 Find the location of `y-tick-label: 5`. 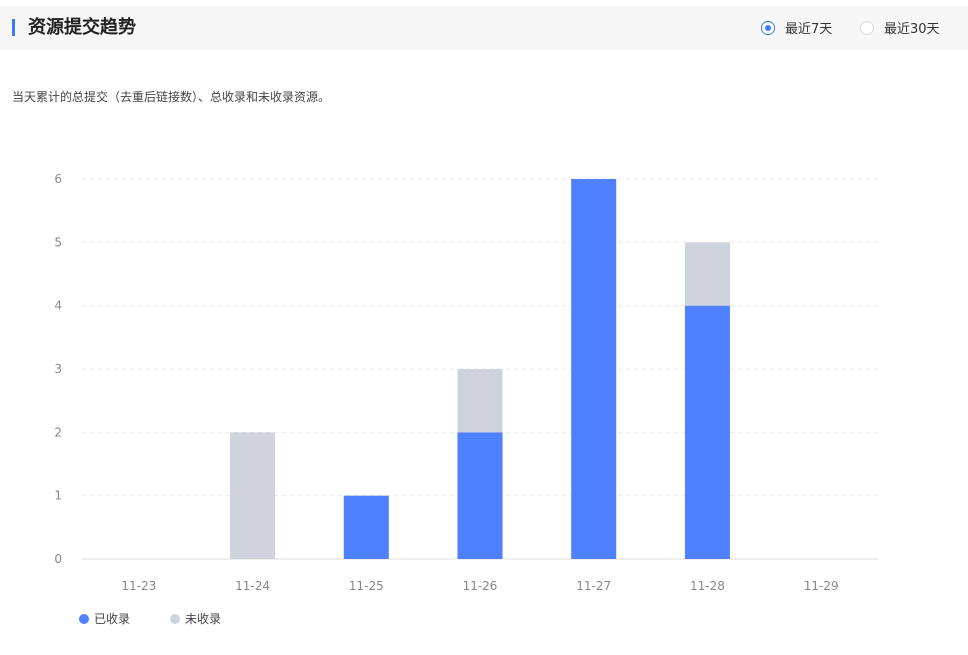

y-tick-label: 5 is located at coordinates (58, 242).